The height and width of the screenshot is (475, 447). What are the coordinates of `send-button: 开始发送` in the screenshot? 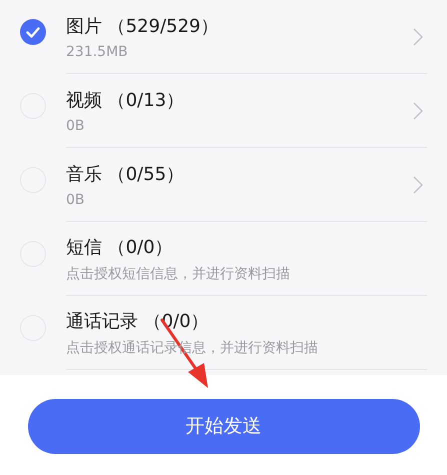 It's located at (224, 426).